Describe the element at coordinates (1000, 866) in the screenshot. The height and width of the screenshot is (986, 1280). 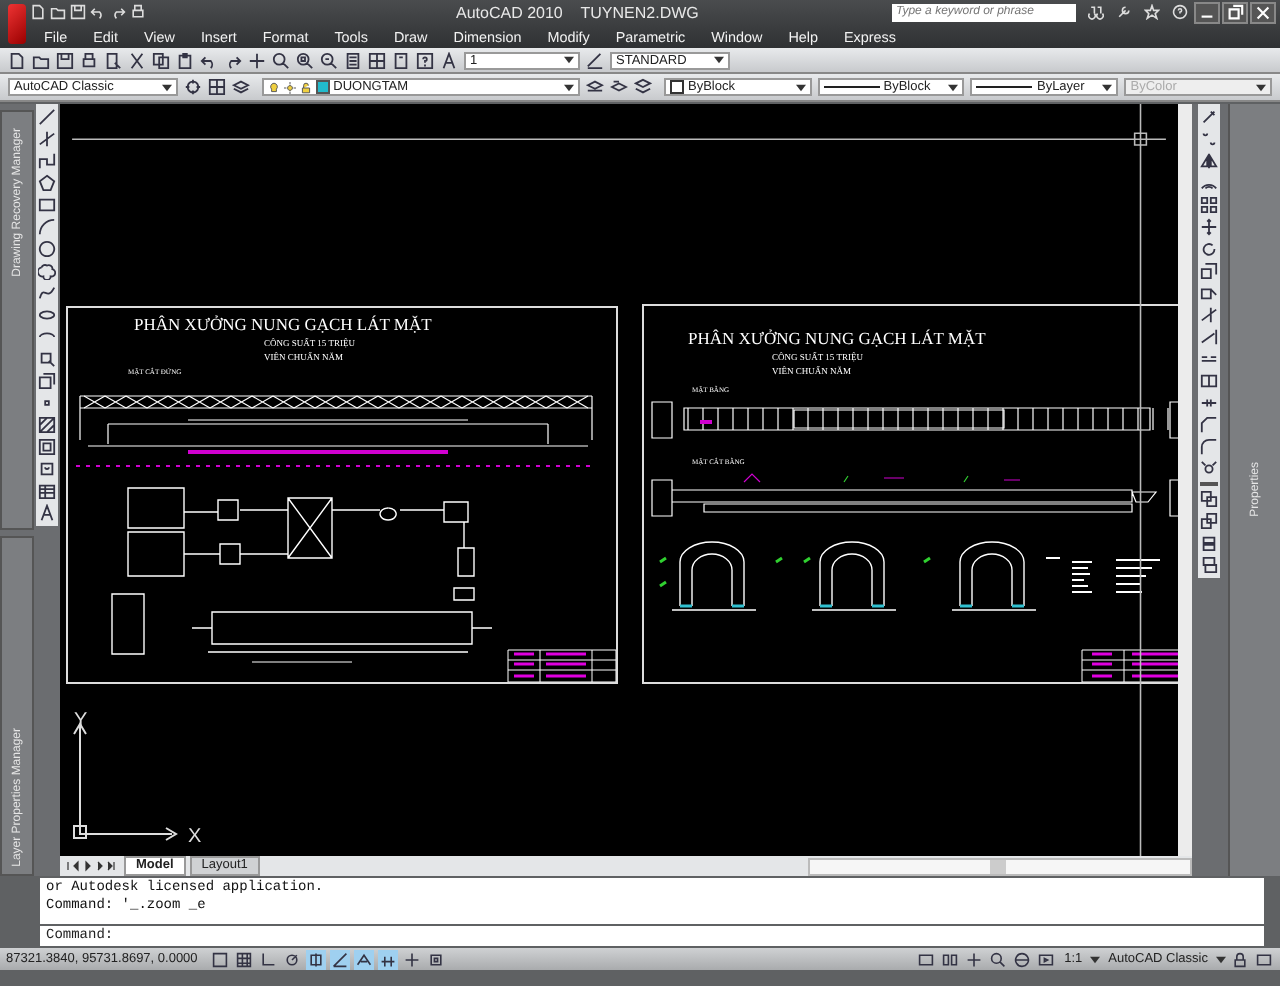
I see `horizontal-scrollbar` at that location.